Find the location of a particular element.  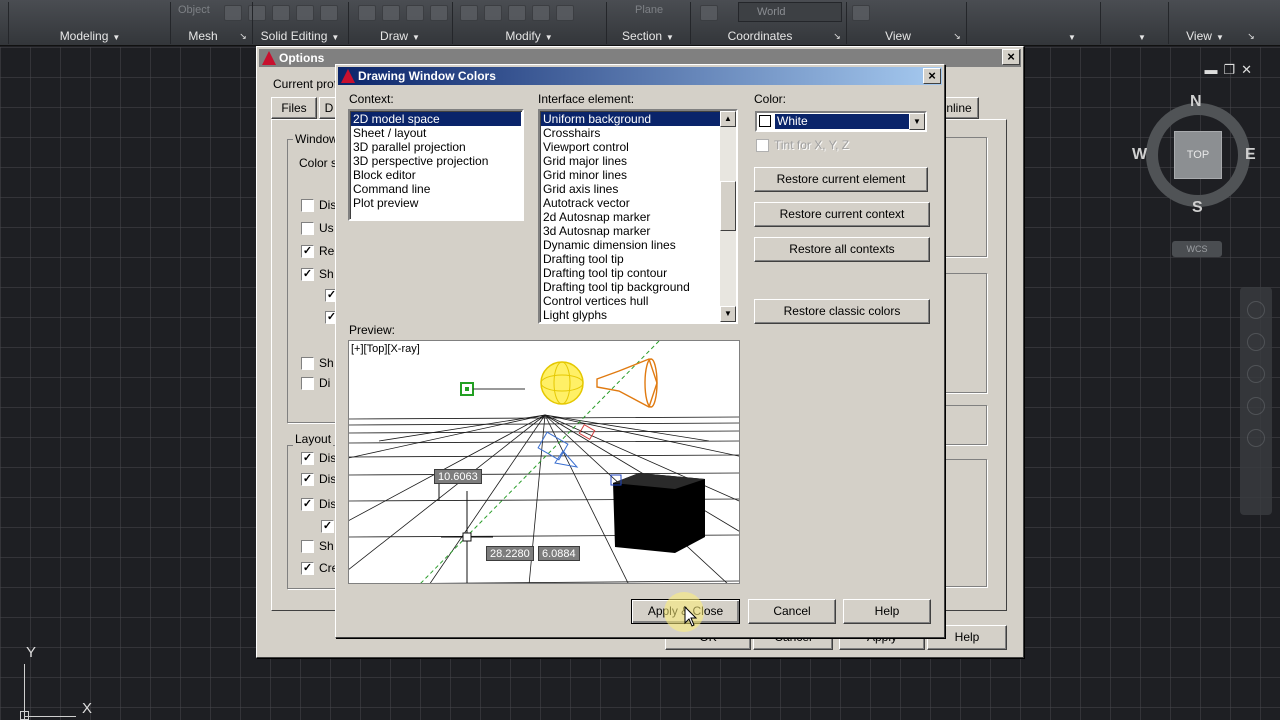

layout-option-checkbox is located at coordinates (307, 546).